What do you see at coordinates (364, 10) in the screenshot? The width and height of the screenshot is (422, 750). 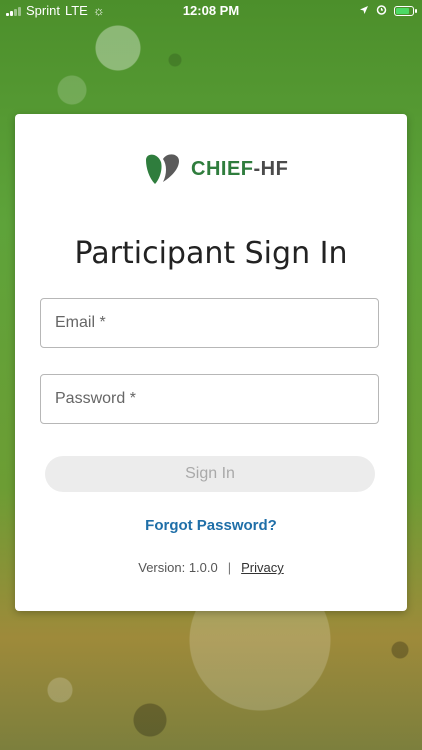 I see `location-icon` at bounding box center [364, 10].